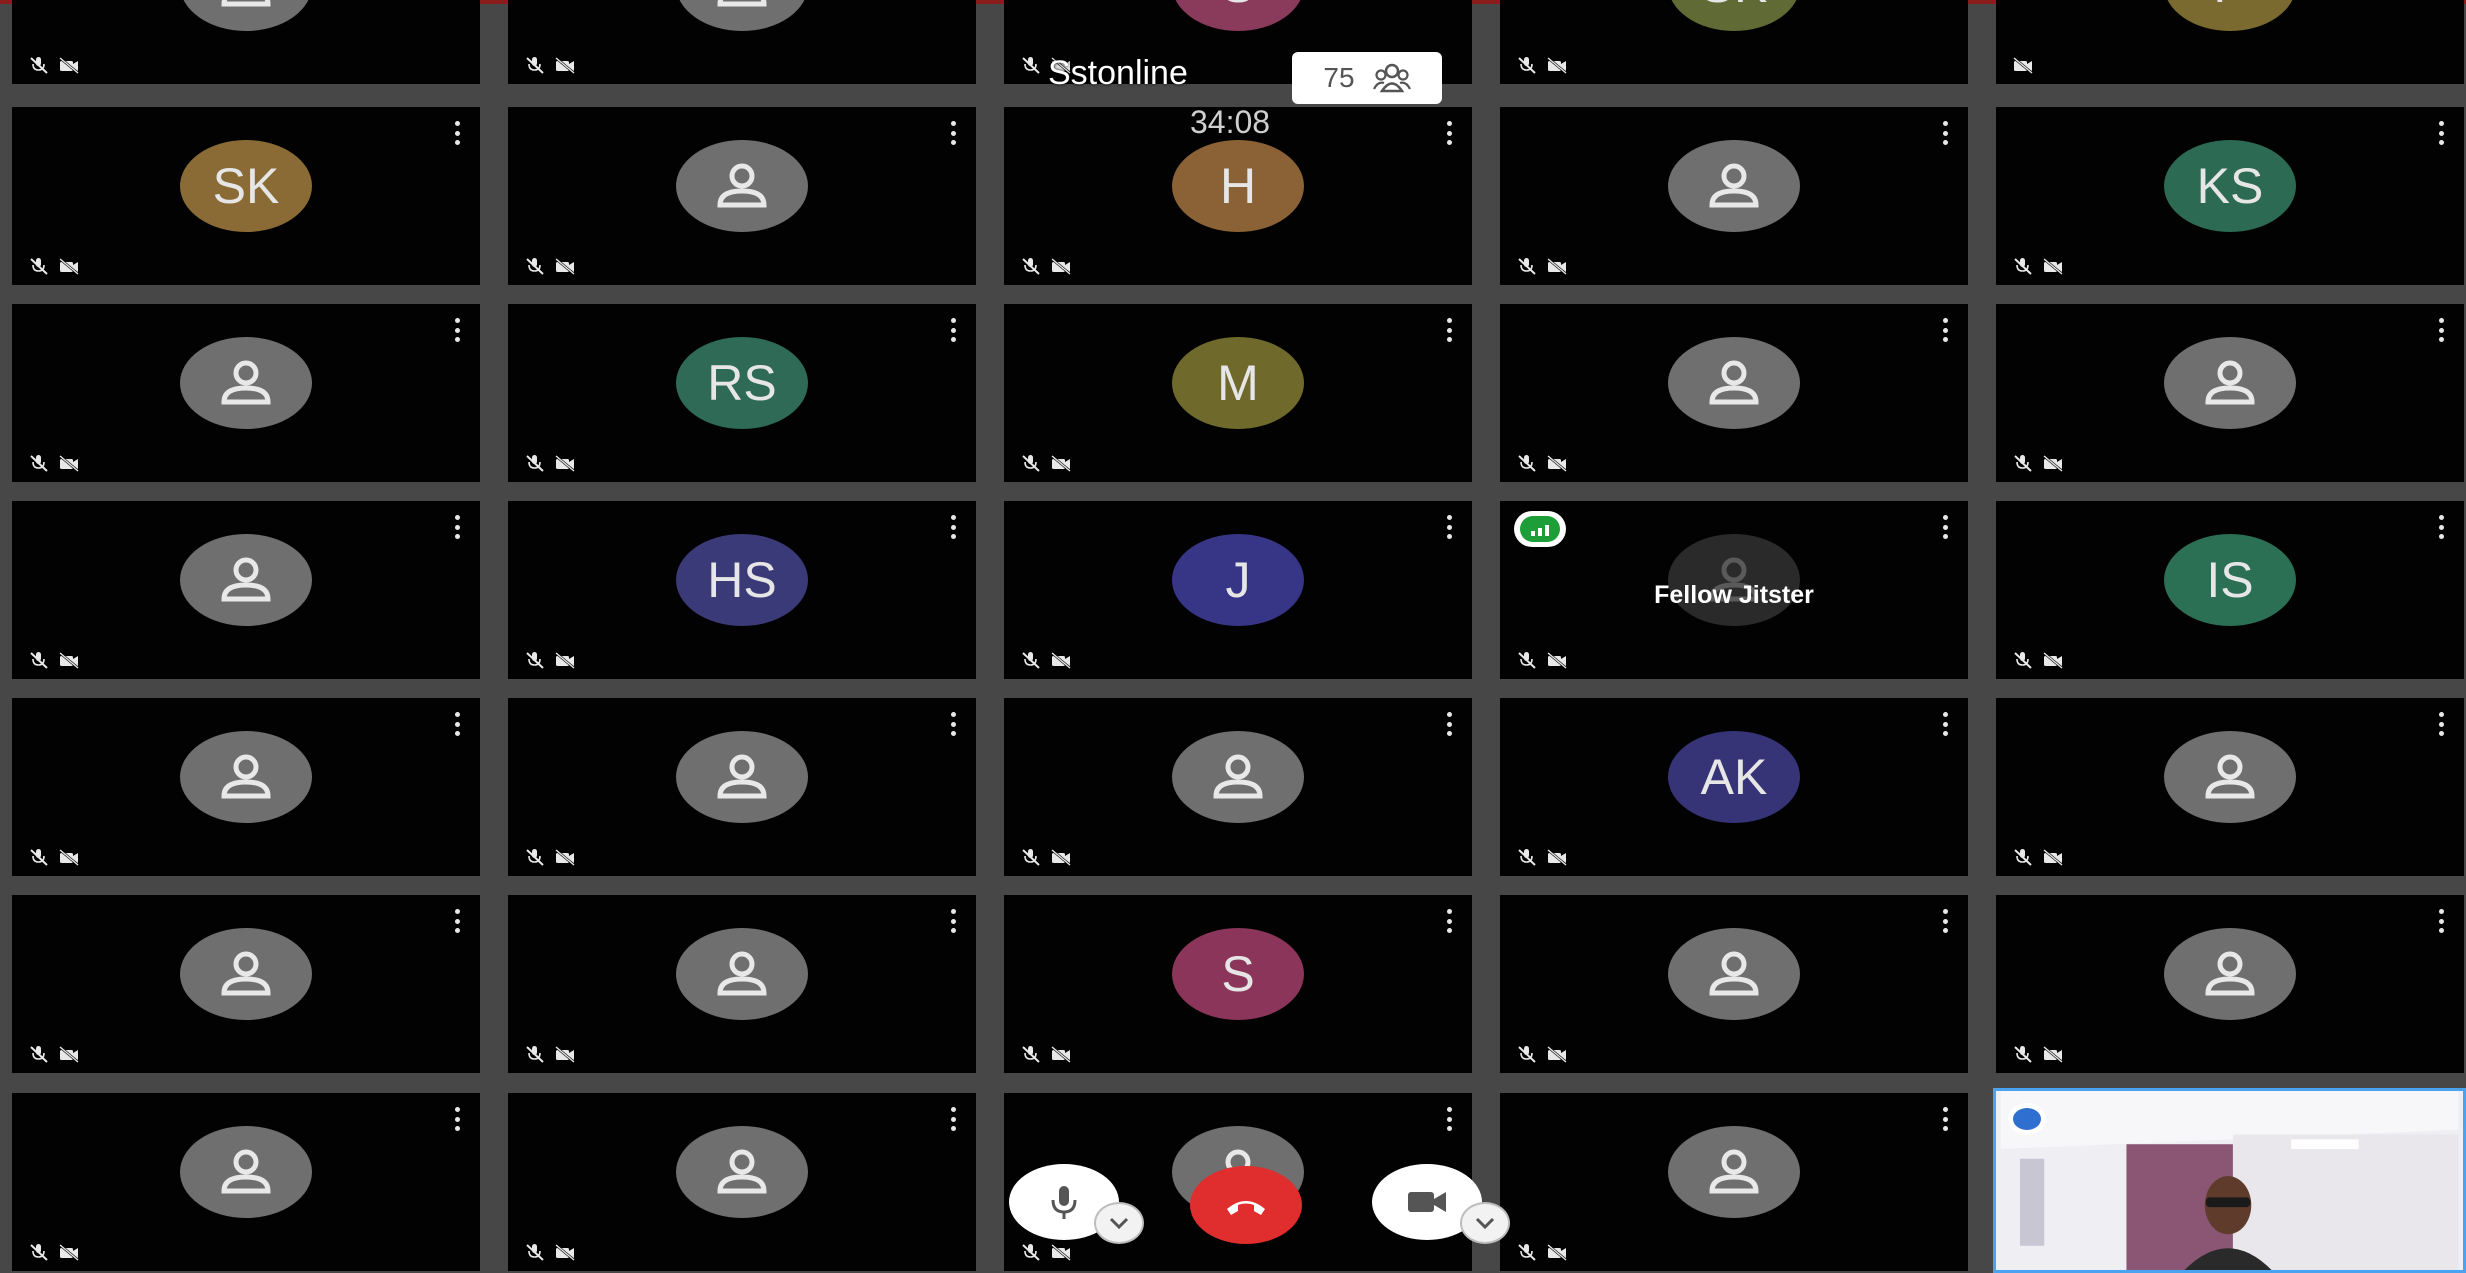 The width and height of the screenshot is (2466, 1273). What do you see at coordinates (742, 383) in the screenshot?
I see `participant-avatar-initials: RS` at bounding box center [742, 383].